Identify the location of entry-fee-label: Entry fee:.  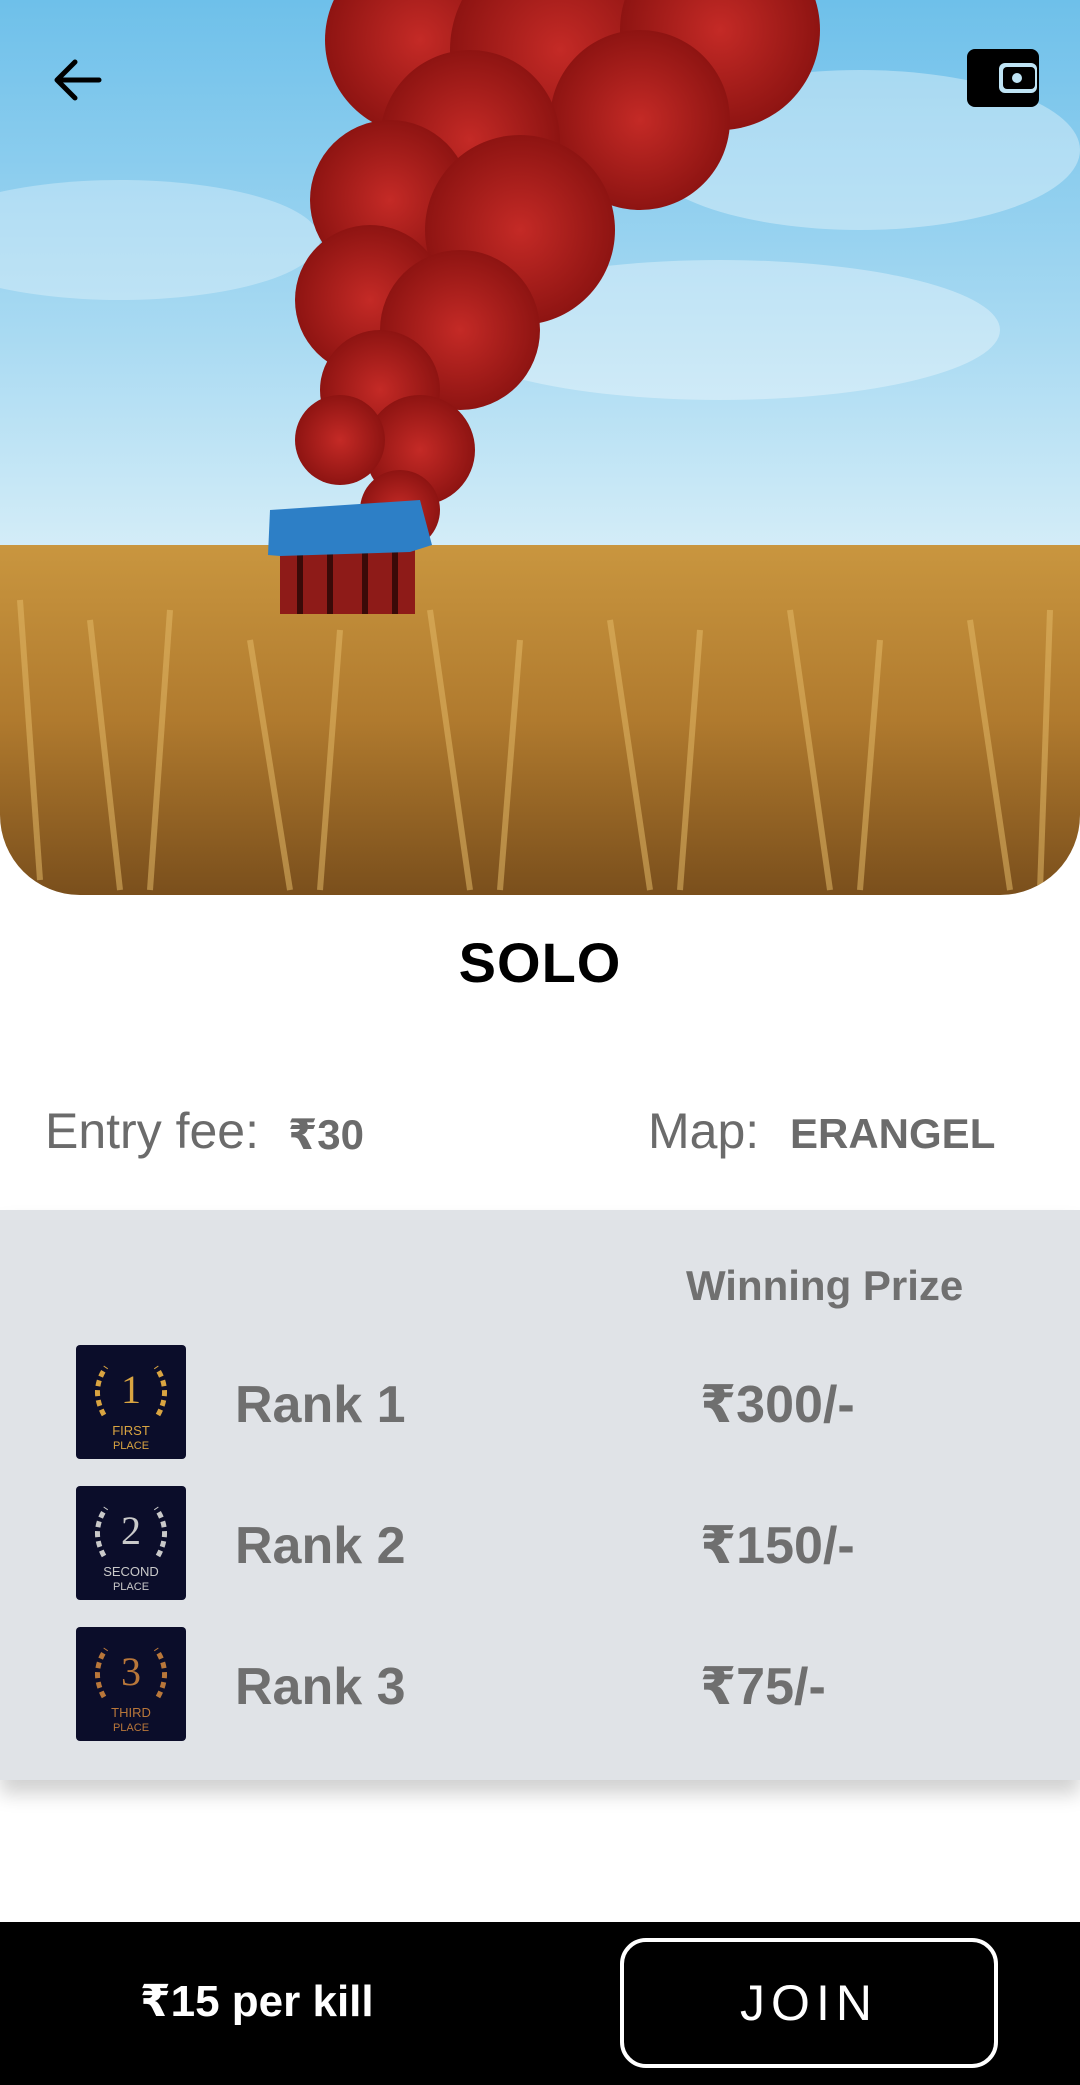
(152, 1131).